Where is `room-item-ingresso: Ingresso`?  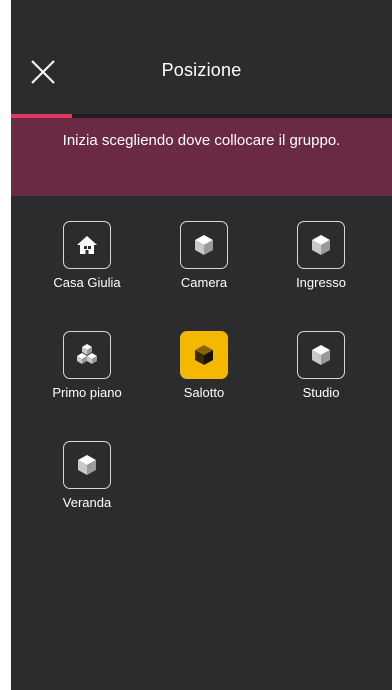 room-item-ingresso: Ingresso is located at coordinates (321, 264).